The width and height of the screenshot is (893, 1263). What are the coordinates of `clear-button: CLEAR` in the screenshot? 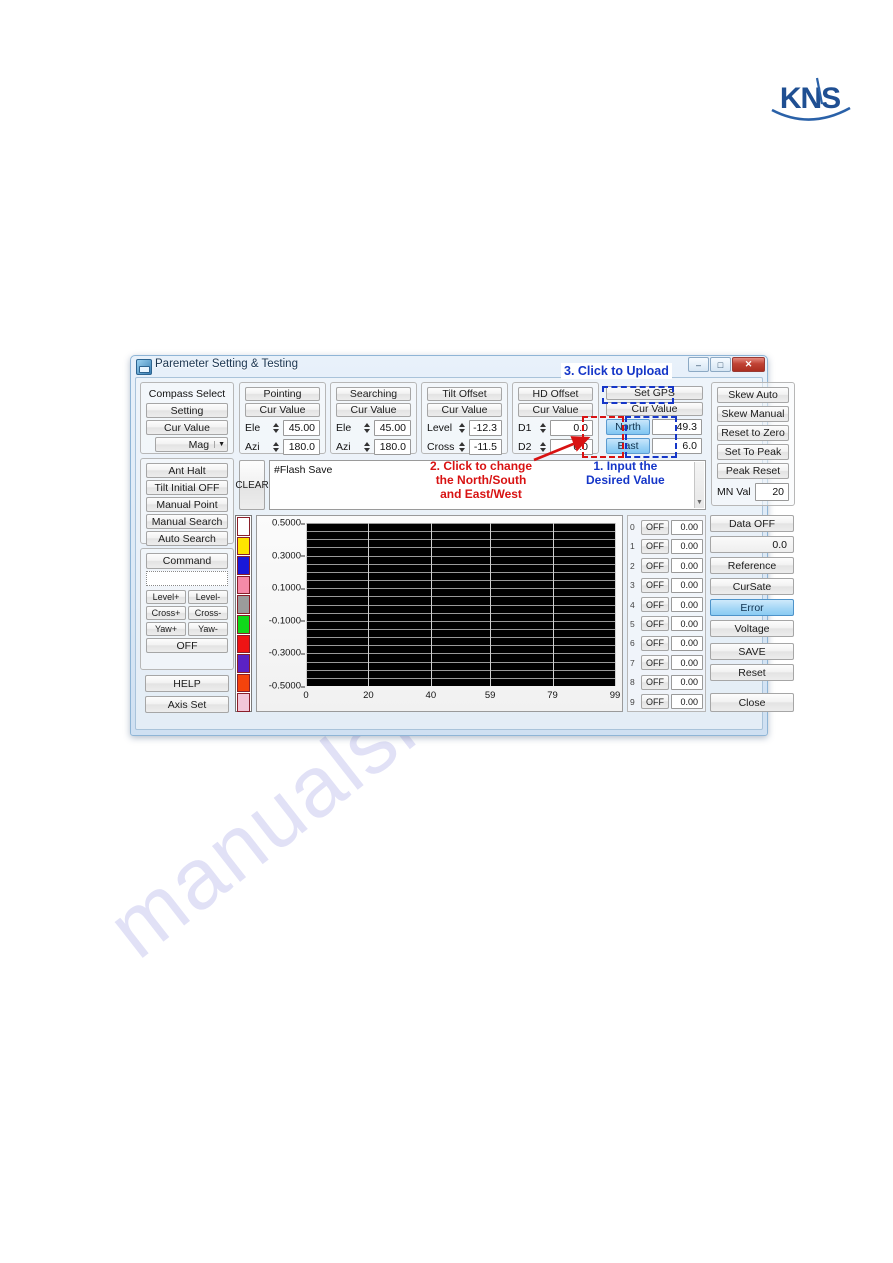 It's located at (252, 485).